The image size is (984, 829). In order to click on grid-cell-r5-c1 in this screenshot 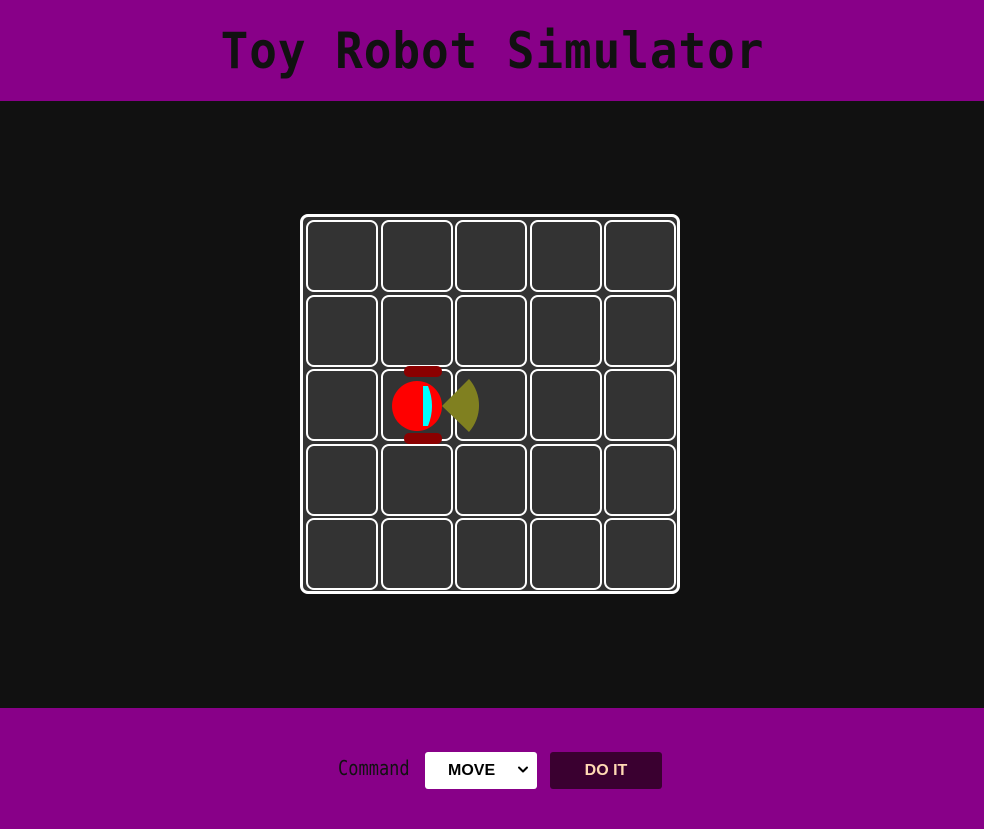, I will do `click(342, 554)`.